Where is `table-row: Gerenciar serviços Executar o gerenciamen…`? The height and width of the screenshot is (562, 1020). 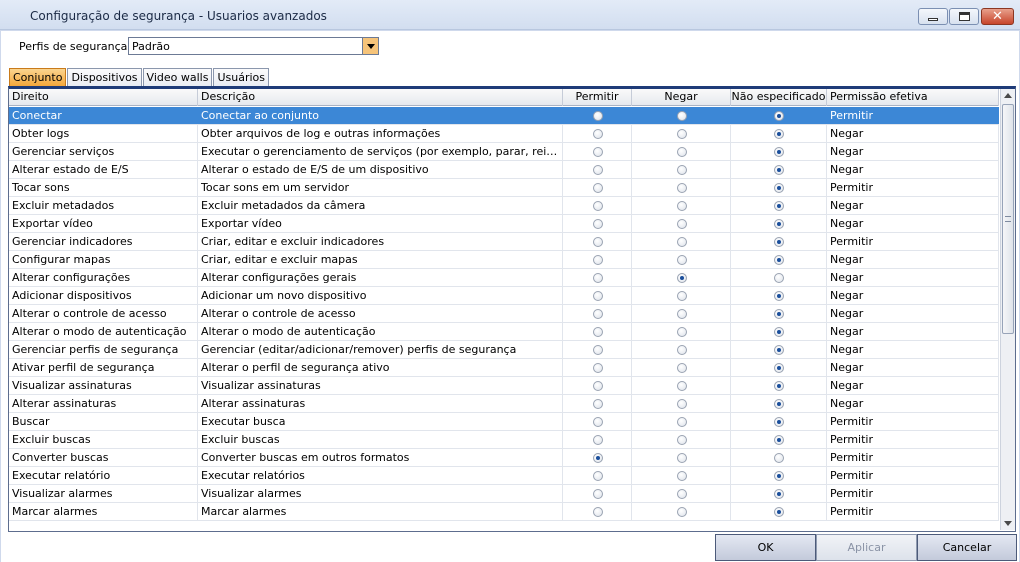
table-row: Gerenciar serviços Executar o gerenciamen… is located at coordinates (504, 152).